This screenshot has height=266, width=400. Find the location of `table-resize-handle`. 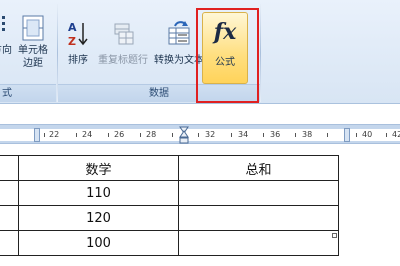

table-resize-handle is located at coordinates (334, 235).